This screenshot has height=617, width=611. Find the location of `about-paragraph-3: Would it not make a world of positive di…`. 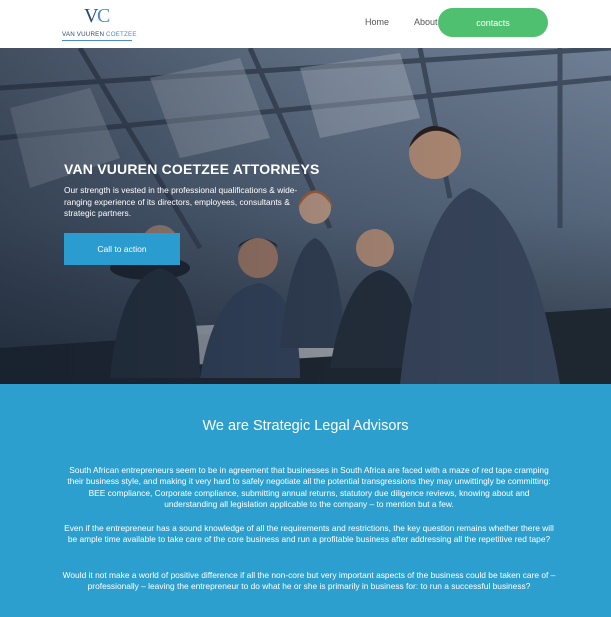

about-paragraph-3: Would it not make a world of positive di… is located at coordinates (309, 581).